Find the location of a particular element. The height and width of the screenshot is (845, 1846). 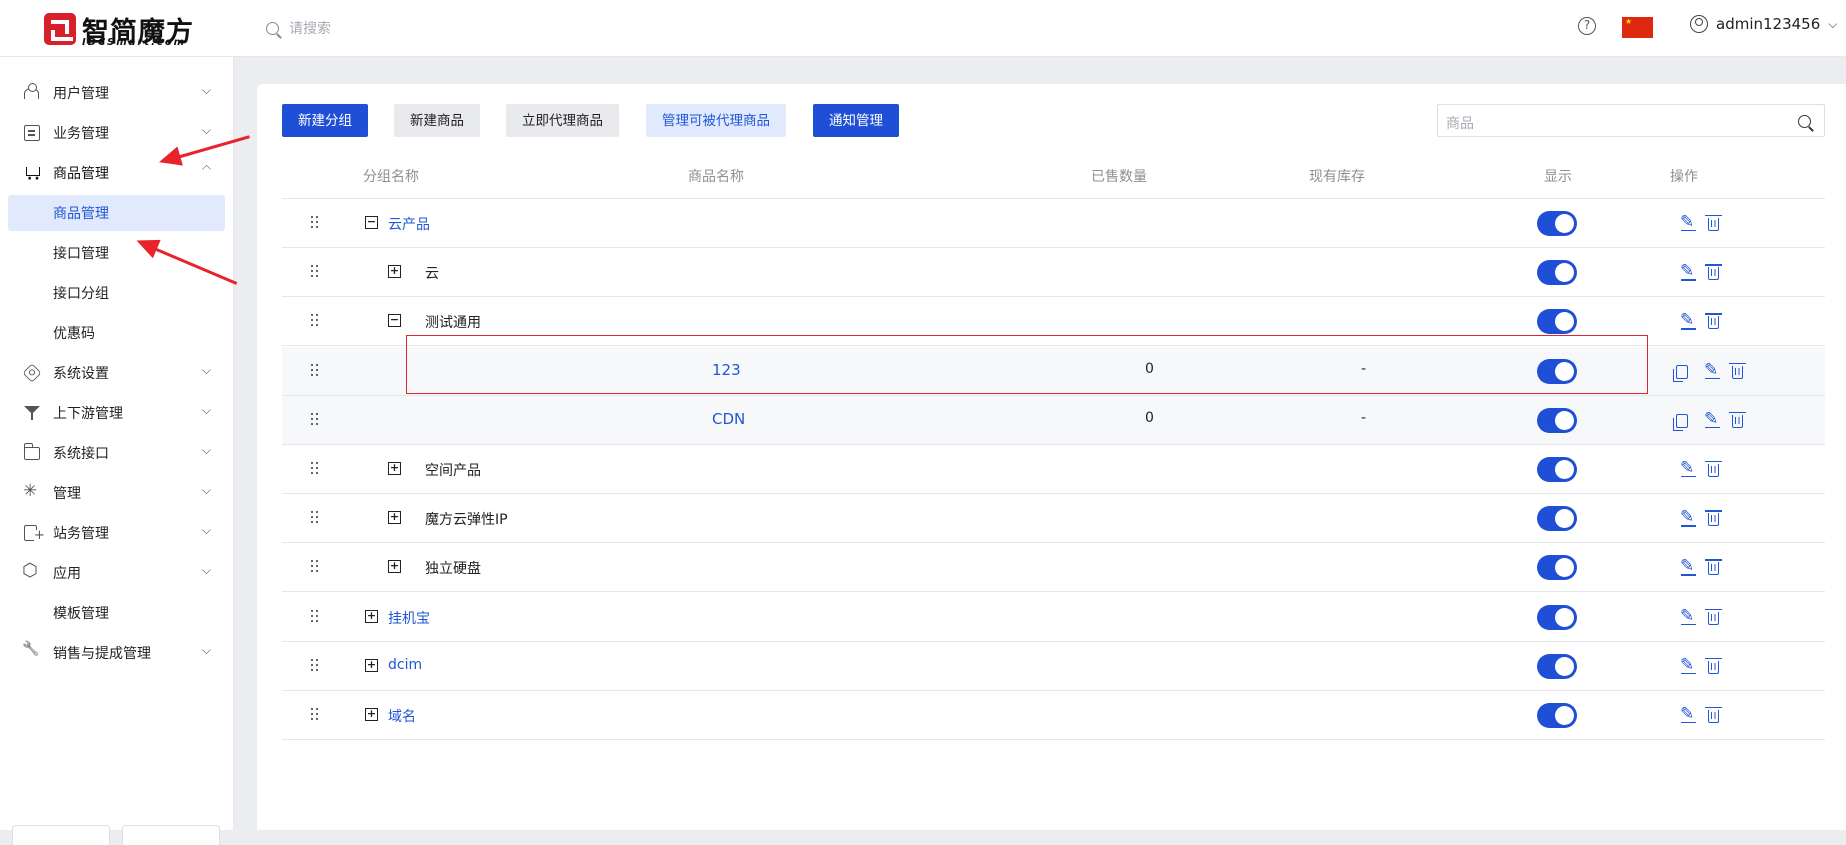

group-name: dcim is located at coordinates (405, 665).